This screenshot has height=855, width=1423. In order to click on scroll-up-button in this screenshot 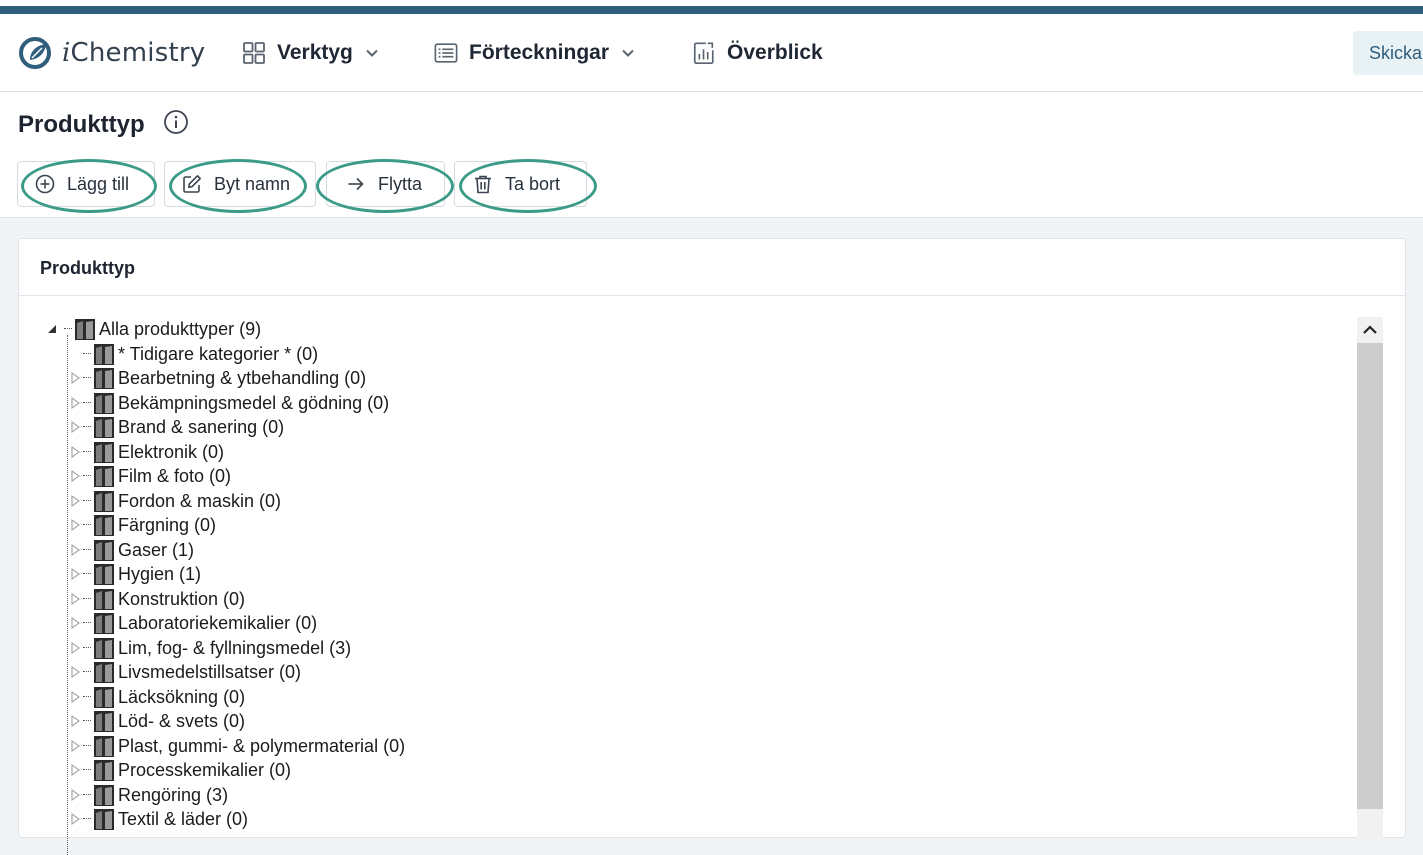, I will do `click(1370, 330)`.